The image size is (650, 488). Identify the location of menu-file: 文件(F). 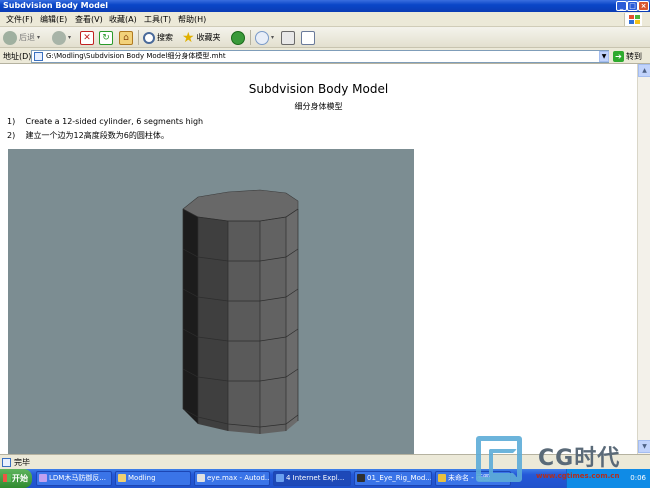
(19, 19).